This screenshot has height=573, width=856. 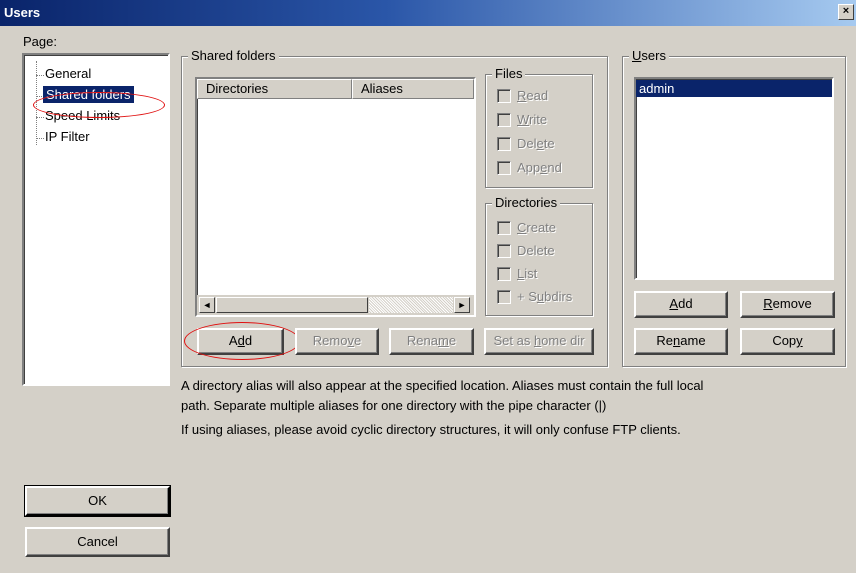 I want to click on remove-folder-button: Remove, so click(x=337, y=341).